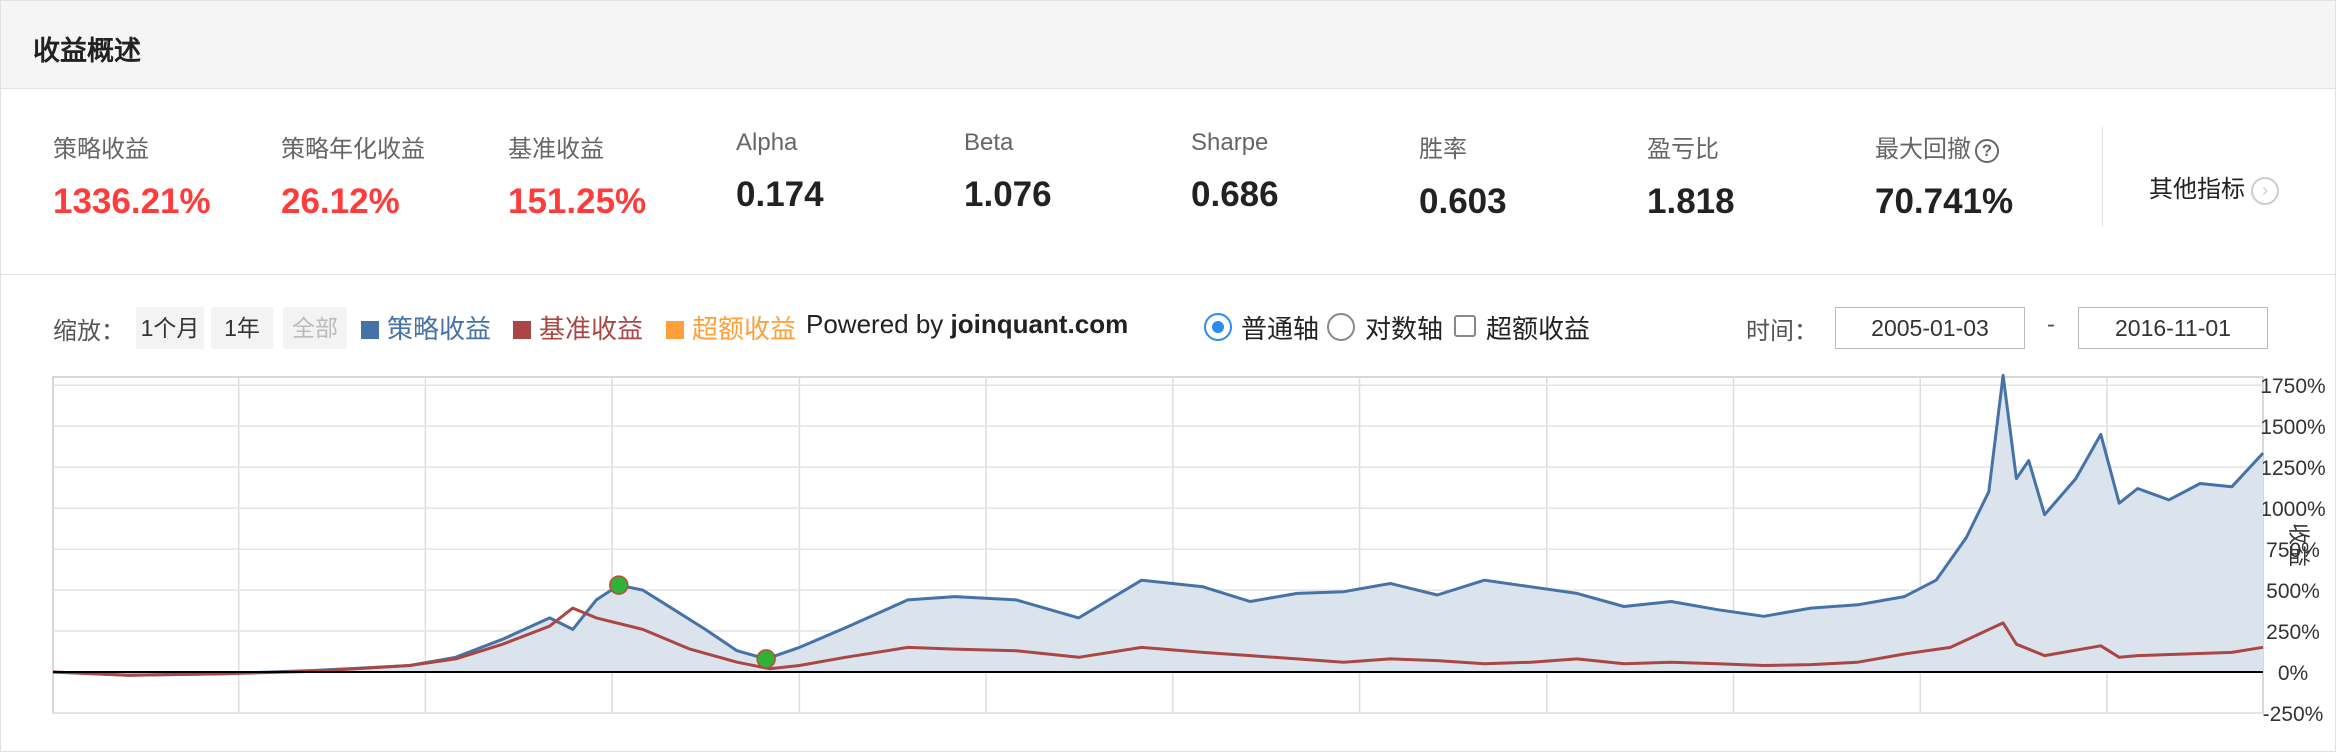  What do you see at coordinates (1230, 142) in the screenshot?
I see `metric-label: Sharpe` at bounding box center [1230, 142].